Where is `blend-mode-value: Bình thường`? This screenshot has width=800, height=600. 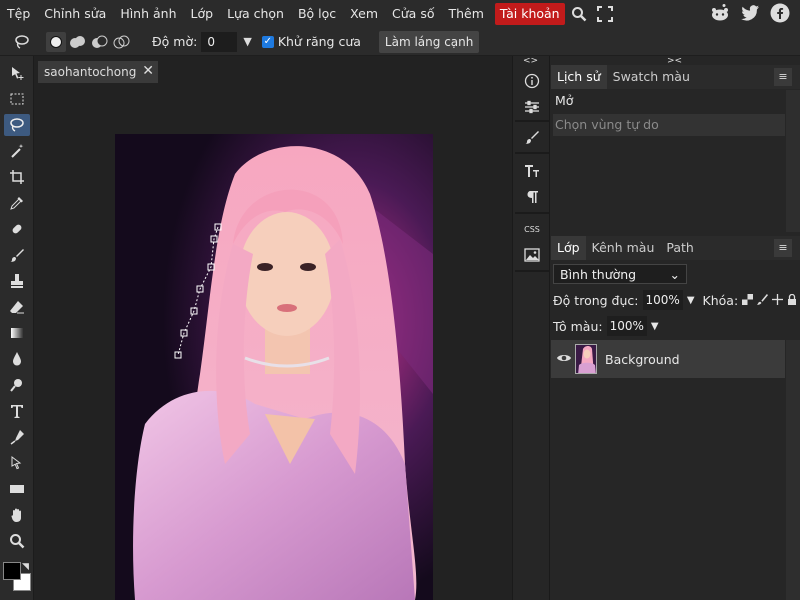
blend-mode-value: Bình thường is located at coordinates (598, 274).